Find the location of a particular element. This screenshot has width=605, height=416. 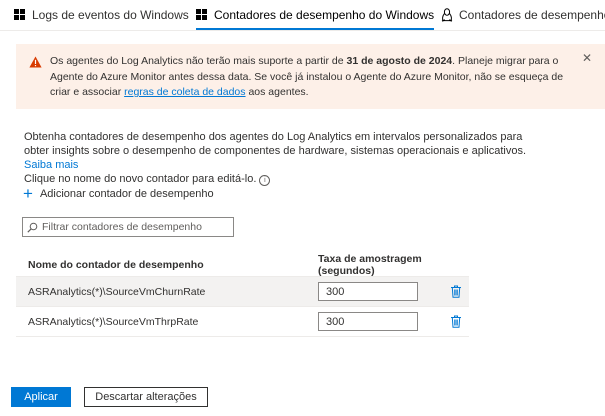

discard-changes-button: Descartar alterações is located at coordinates (146, 397).